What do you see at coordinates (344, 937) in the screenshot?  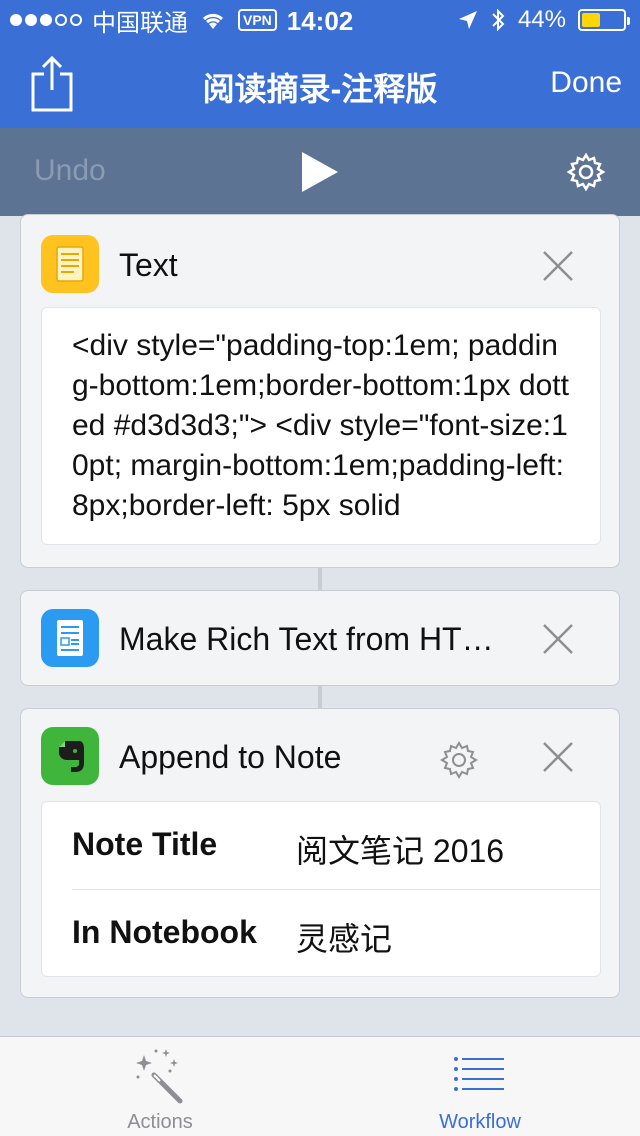 I see `notebook-field: 灵感记` at bounding box center [344, 937].